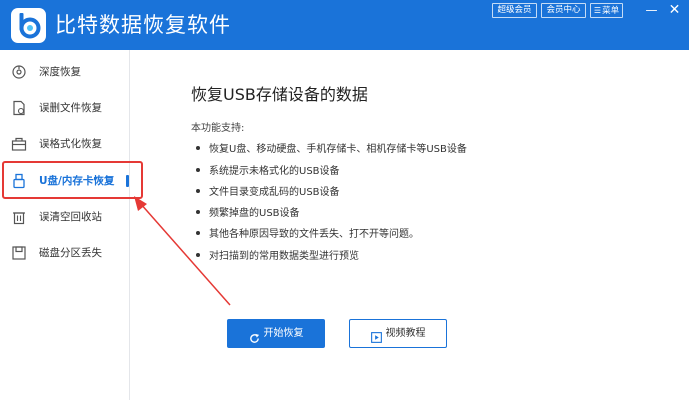 The image size is (689, 400). I want to click on feature-intro: 本功能支持:, so click(218, 128).